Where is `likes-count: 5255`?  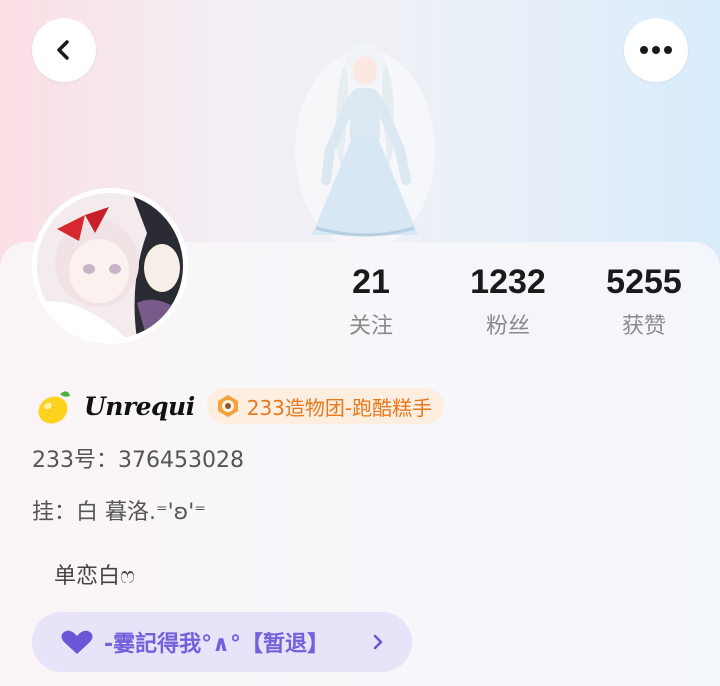 likes-count: 5255 is located at coordinates (644, 282).